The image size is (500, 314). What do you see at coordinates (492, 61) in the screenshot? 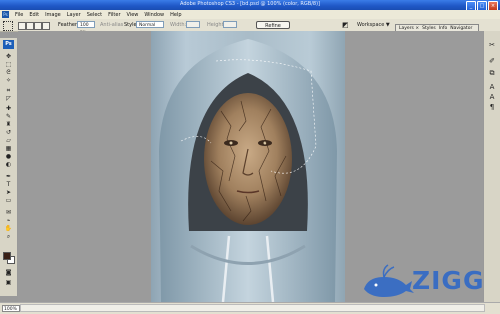
I see `brush-panel-icon: ✐` at bounding box center [492, 61].